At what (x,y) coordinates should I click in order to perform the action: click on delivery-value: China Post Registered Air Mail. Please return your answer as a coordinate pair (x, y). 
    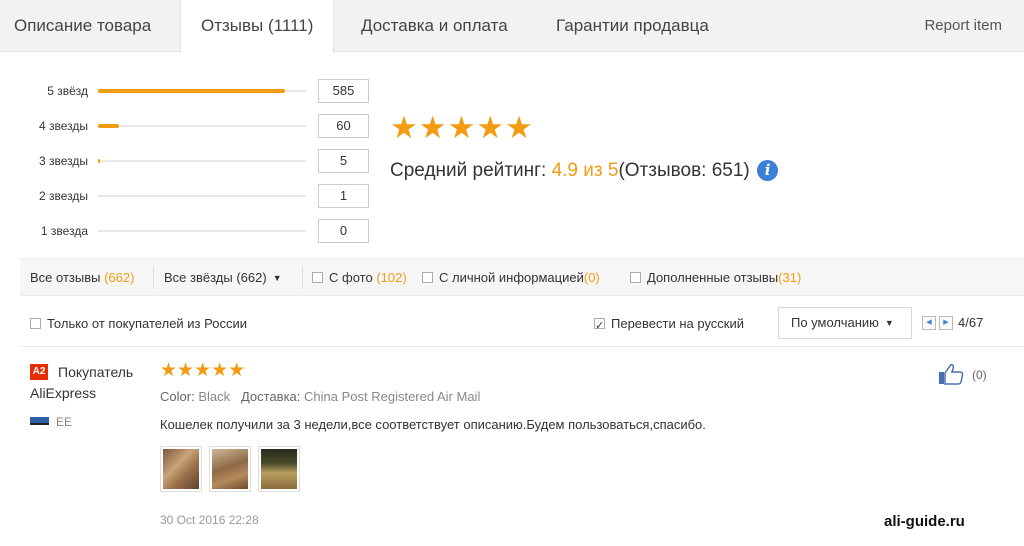
    Looking at the image, I should click on (392, 396).